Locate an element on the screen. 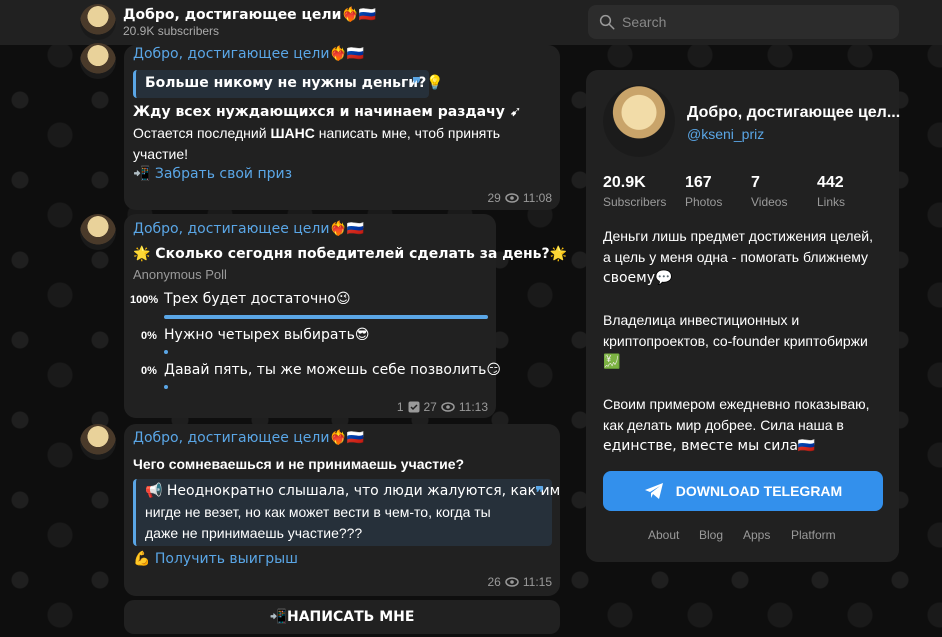  stat-value: 20.9K is located at coordinates (624, 182).